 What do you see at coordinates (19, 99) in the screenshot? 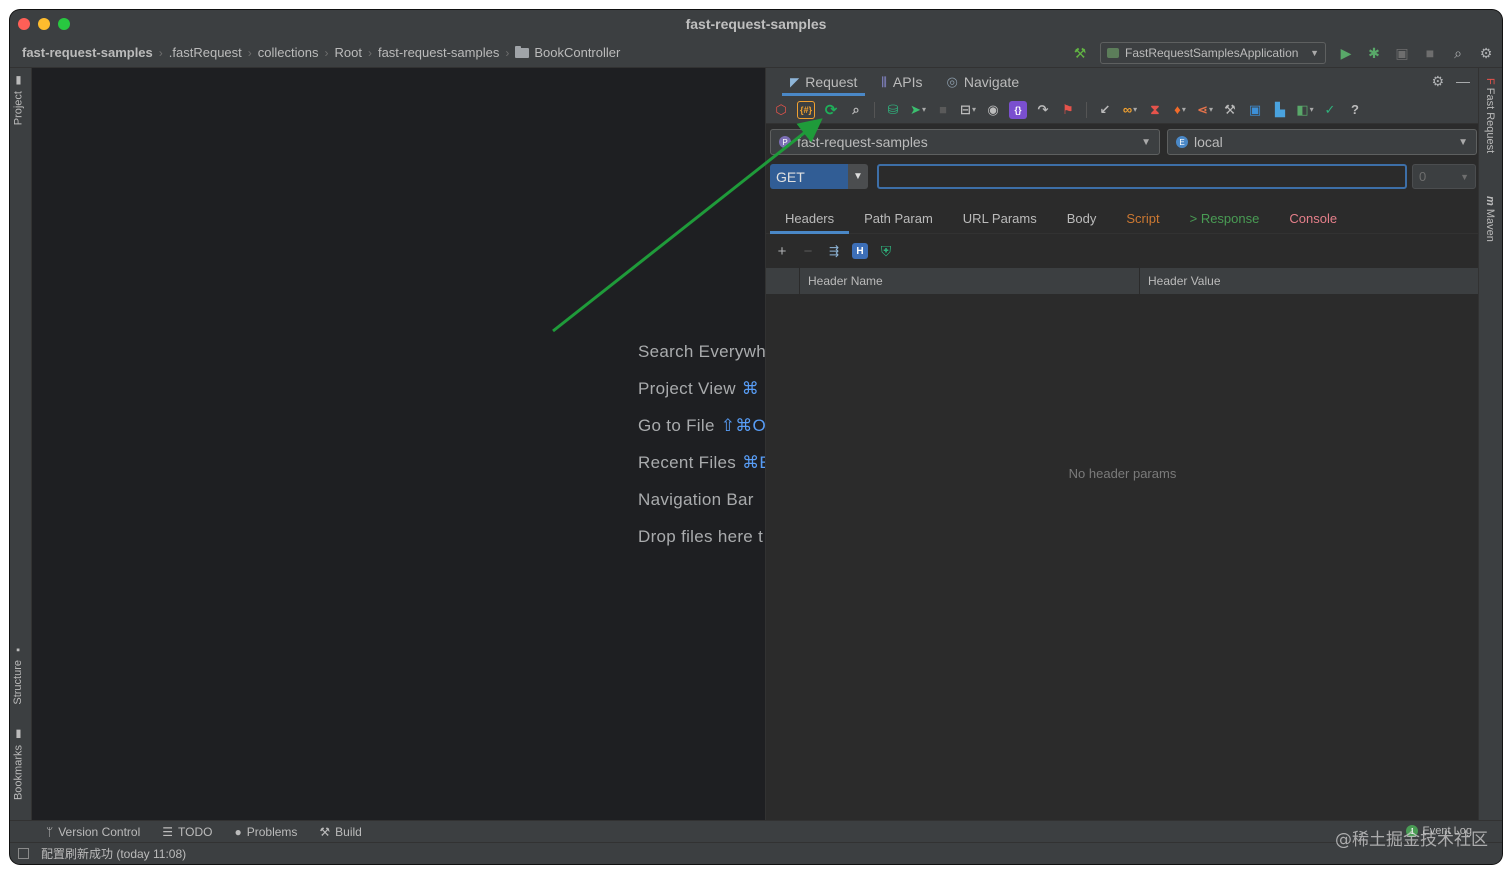
I see `project-tool-tab: Project ▮` at bounding box center [19, 99].